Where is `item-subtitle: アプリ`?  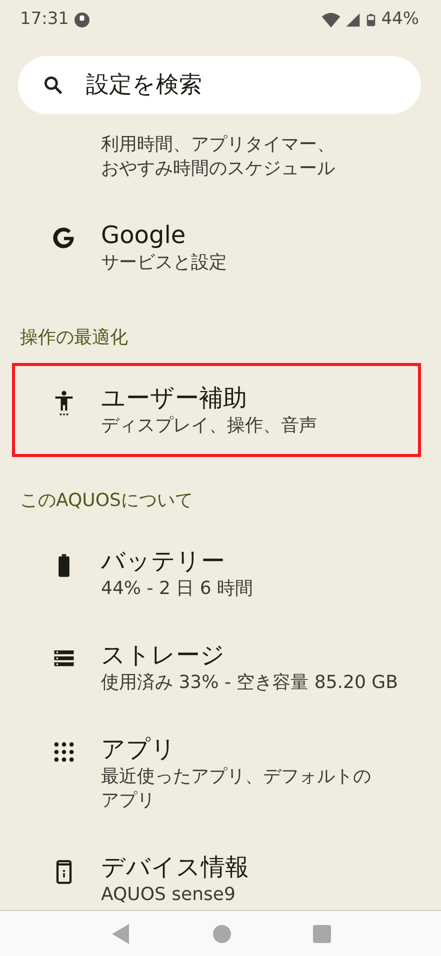
item-subtitle: アプリ is located at coordinates (128, 801).